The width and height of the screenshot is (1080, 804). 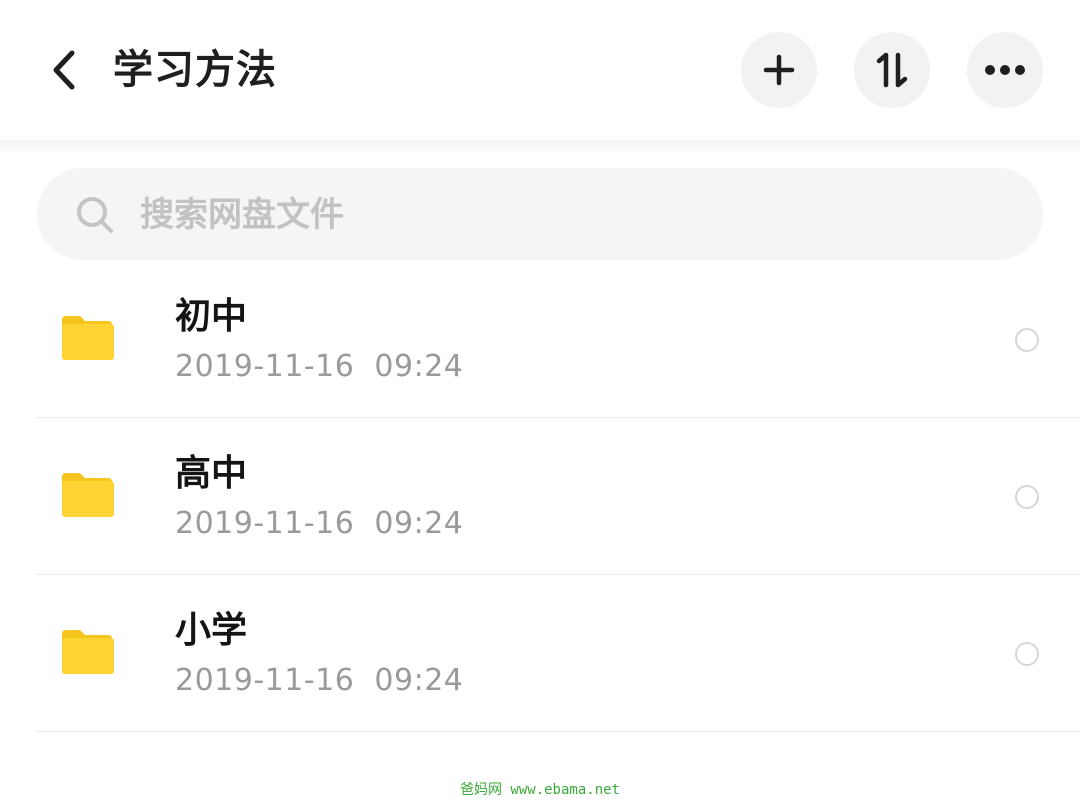 I want to click on search-icon-container, so click(x=95, y=215).